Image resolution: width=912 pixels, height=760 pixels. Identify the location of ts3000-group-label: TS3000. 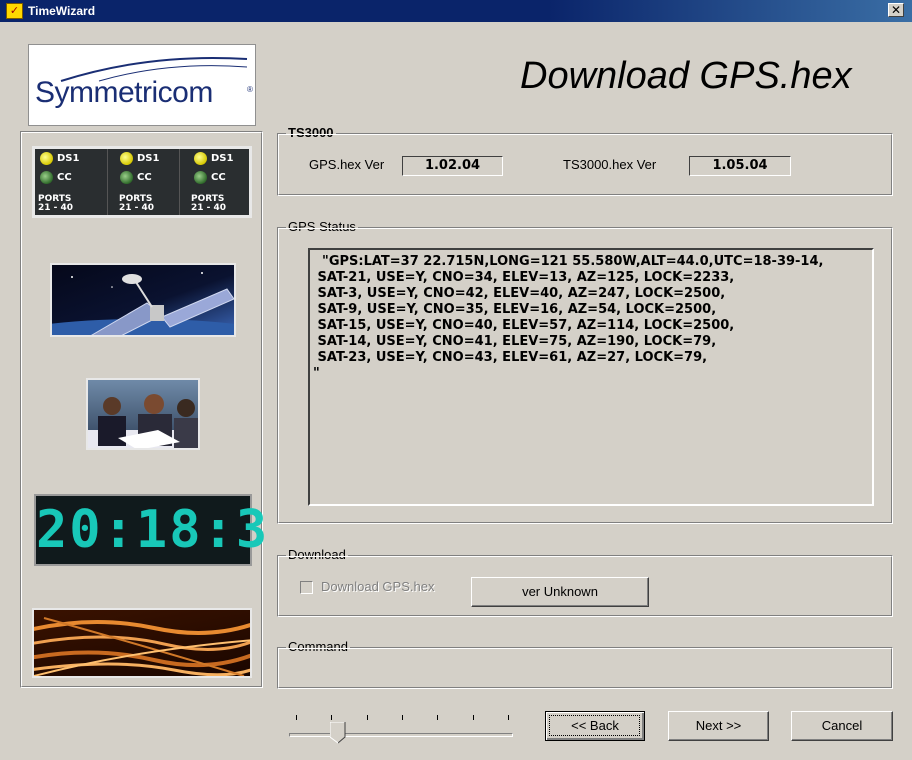
(311, 133).